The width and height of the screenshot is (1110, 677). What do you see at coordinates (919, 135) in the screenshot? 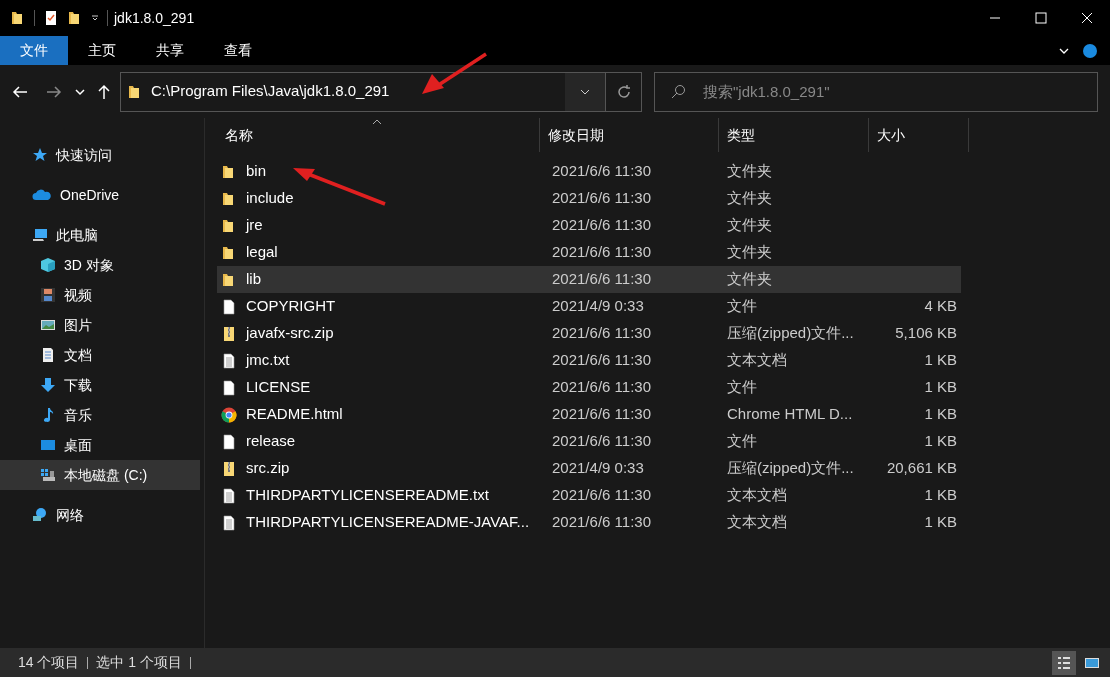
I see `column-header: 大小` at bounding box center [919, 135].